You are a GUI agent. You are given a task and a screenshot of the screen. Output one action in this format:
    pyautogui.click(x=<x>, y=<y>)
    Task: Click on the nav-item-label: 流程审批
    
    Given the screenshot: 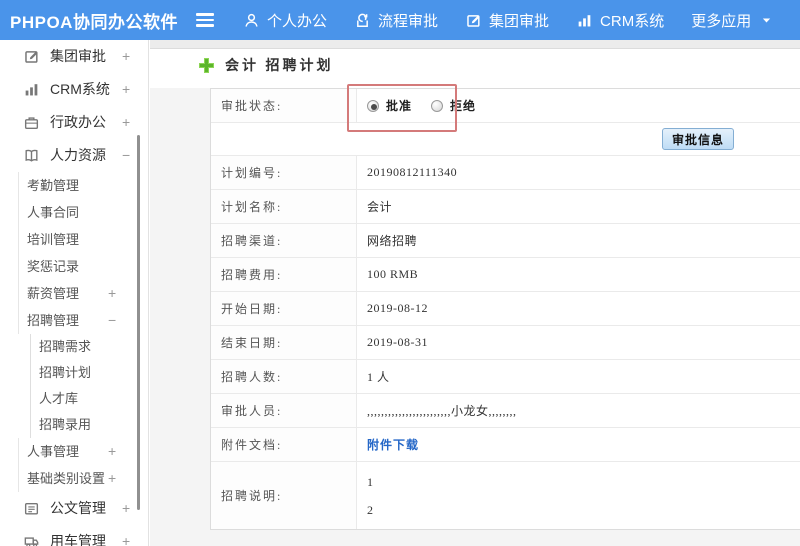 What is the action you would take?
    pyautogui.click(x=408, y=21)
    